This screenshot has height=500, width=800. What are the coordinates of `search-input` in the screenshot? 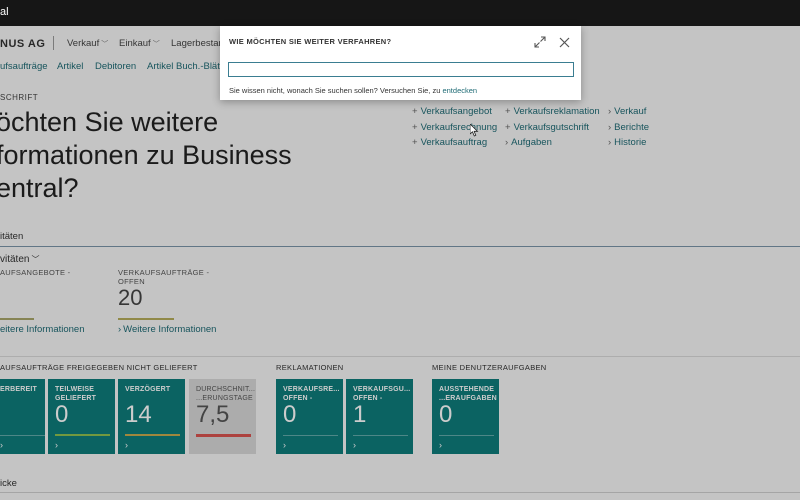 It's located at (401, 69).